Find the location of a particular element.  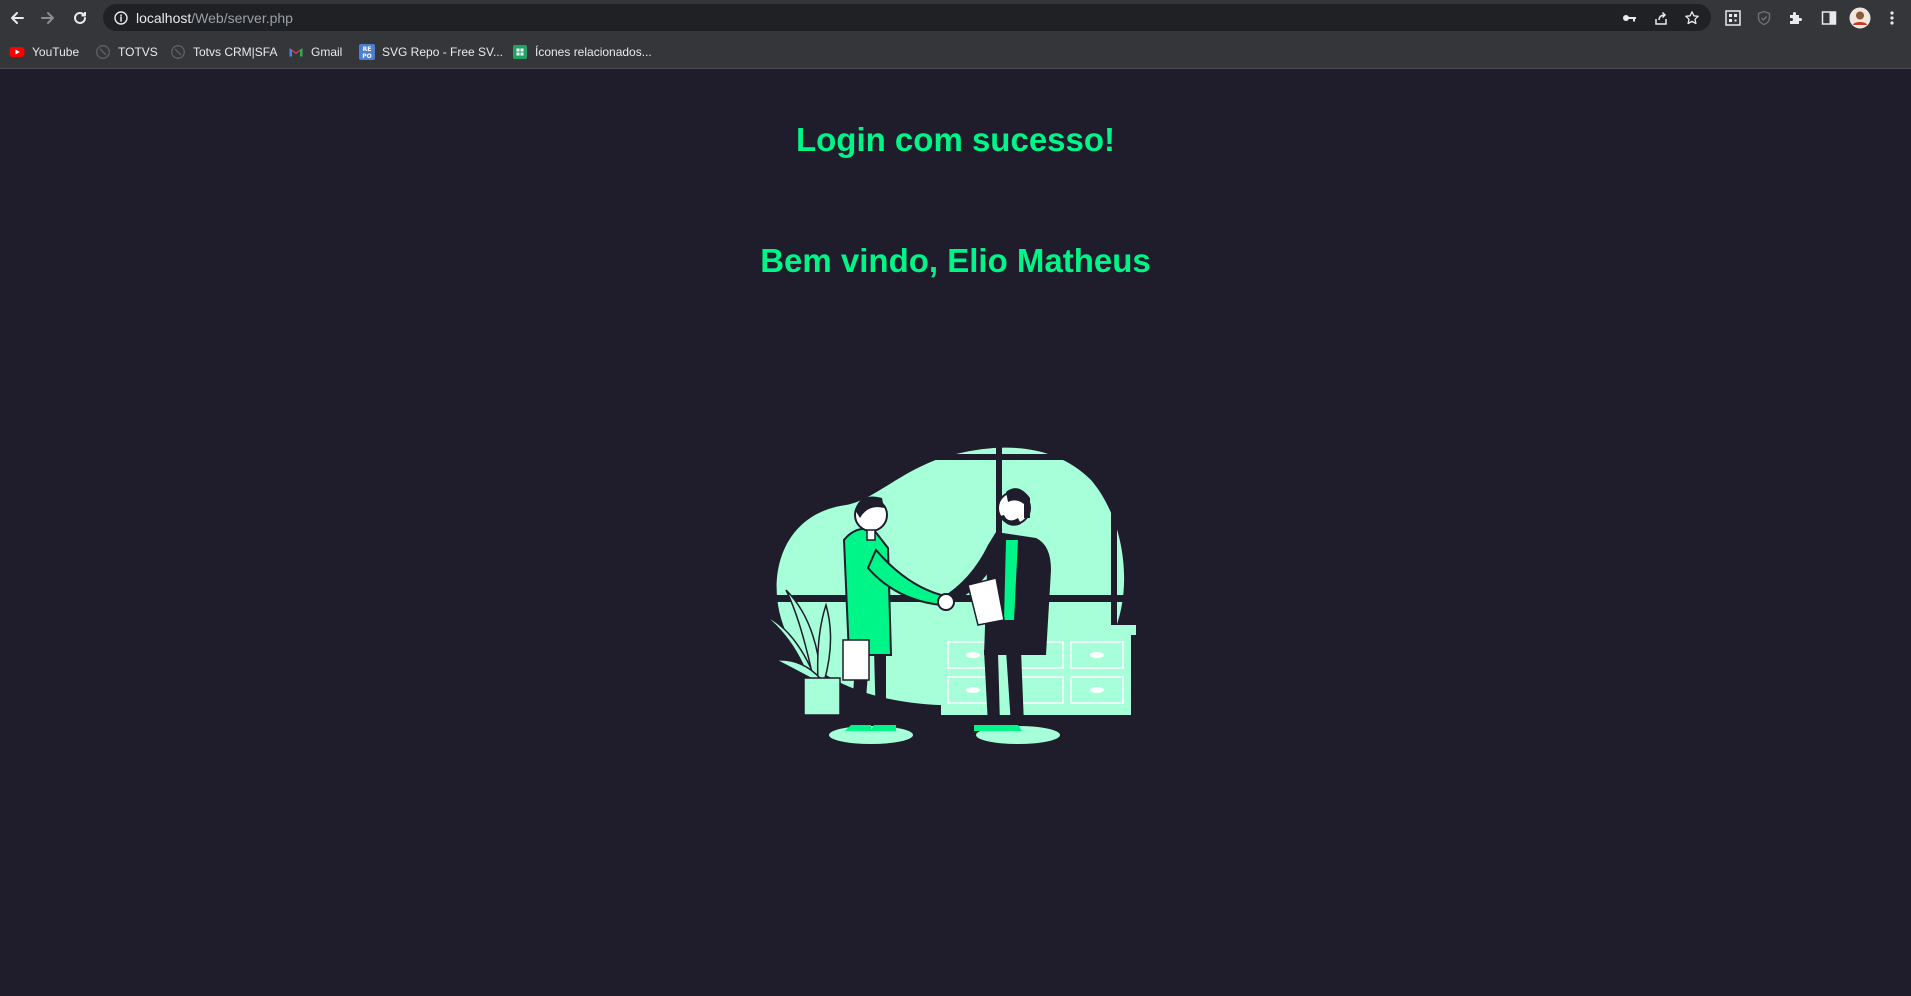

bookmark-totvs-crm: Totvs CRM|SFA is located at coordinates (223, 52).